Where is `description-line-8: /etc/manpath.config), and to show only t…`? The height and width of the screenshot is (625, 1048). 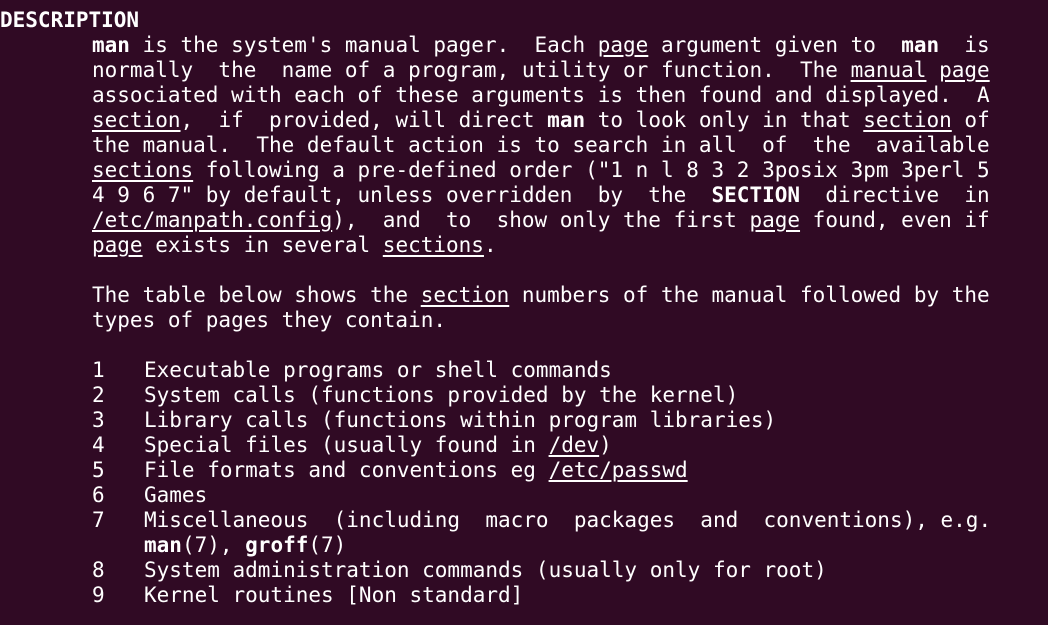 description-line-8: /etc/manpath.config), and to show only t… is located at coordinates (541, 220).